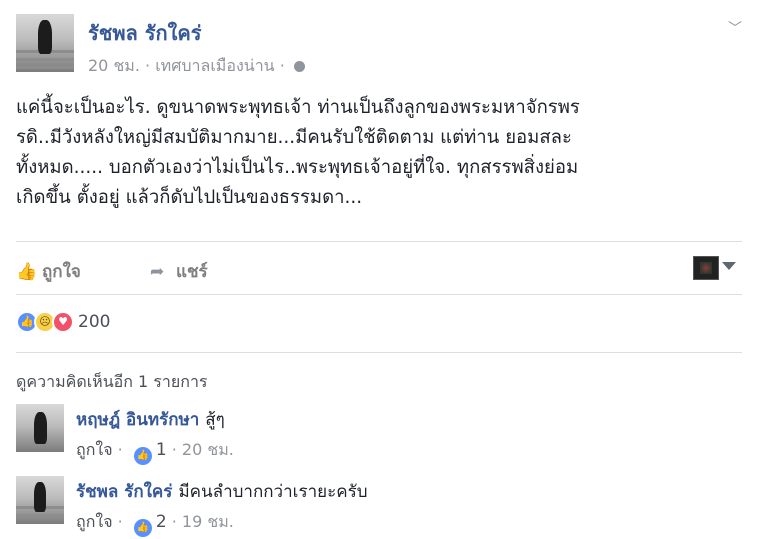 This screenshot has width=758, height=539. I want to click on reaction-count: 200, so click(94, 322).